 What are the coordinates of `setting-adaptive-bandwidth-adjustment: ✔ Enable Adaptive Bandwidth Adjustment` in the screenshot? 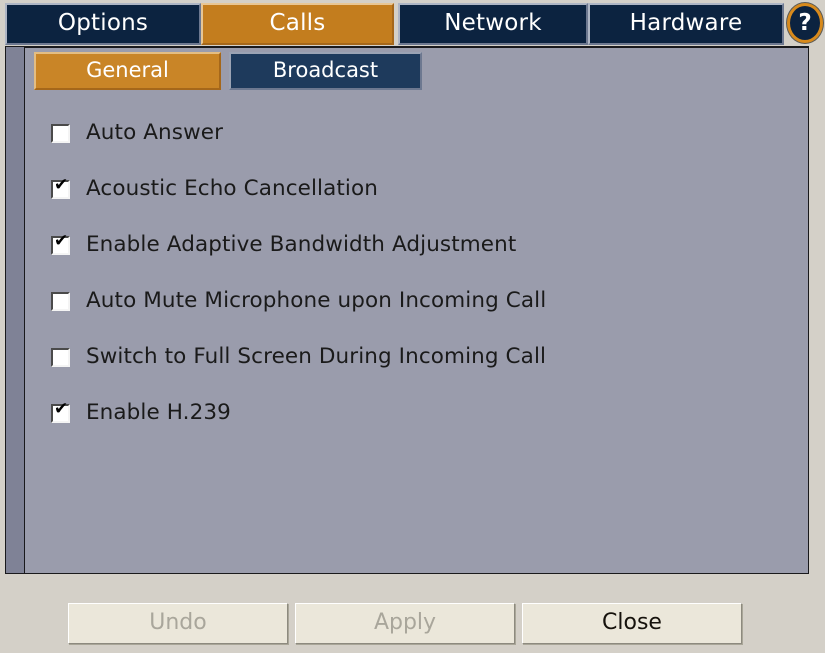 It's located at (425, 245).